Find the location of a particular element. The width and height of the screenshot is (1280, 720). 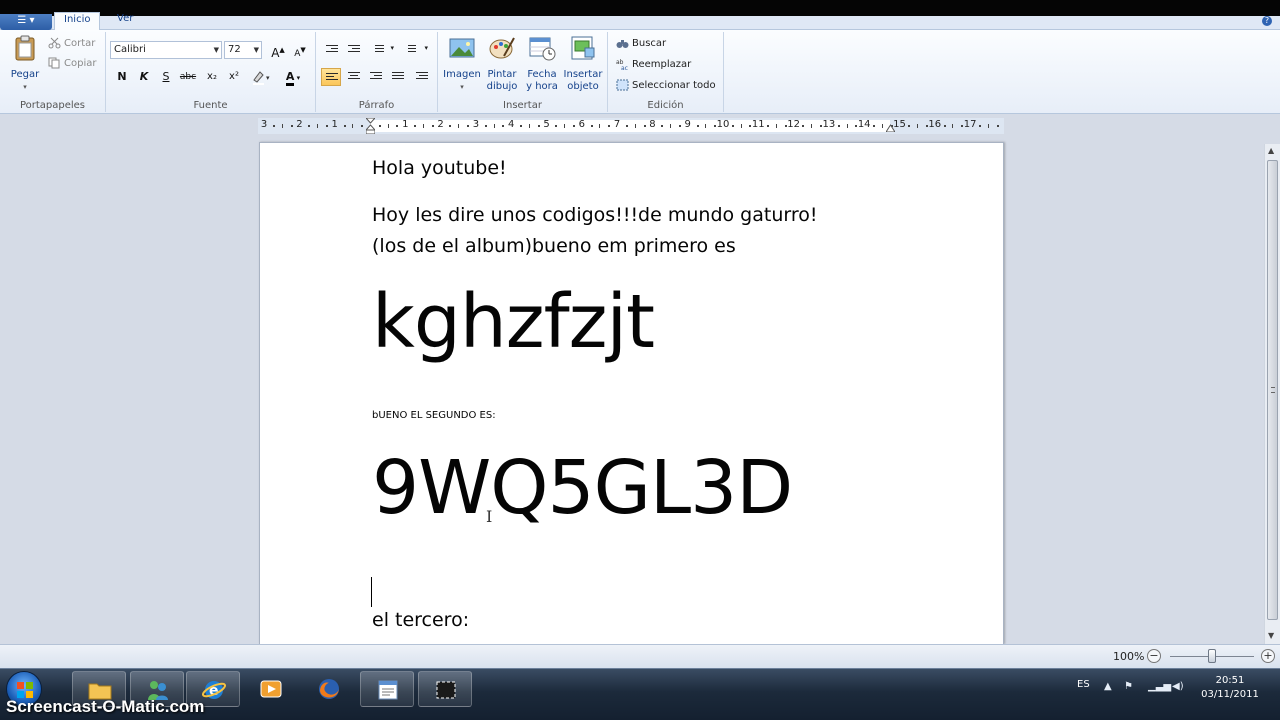

cut-button: Cortar is located at coordinates (71, 44).